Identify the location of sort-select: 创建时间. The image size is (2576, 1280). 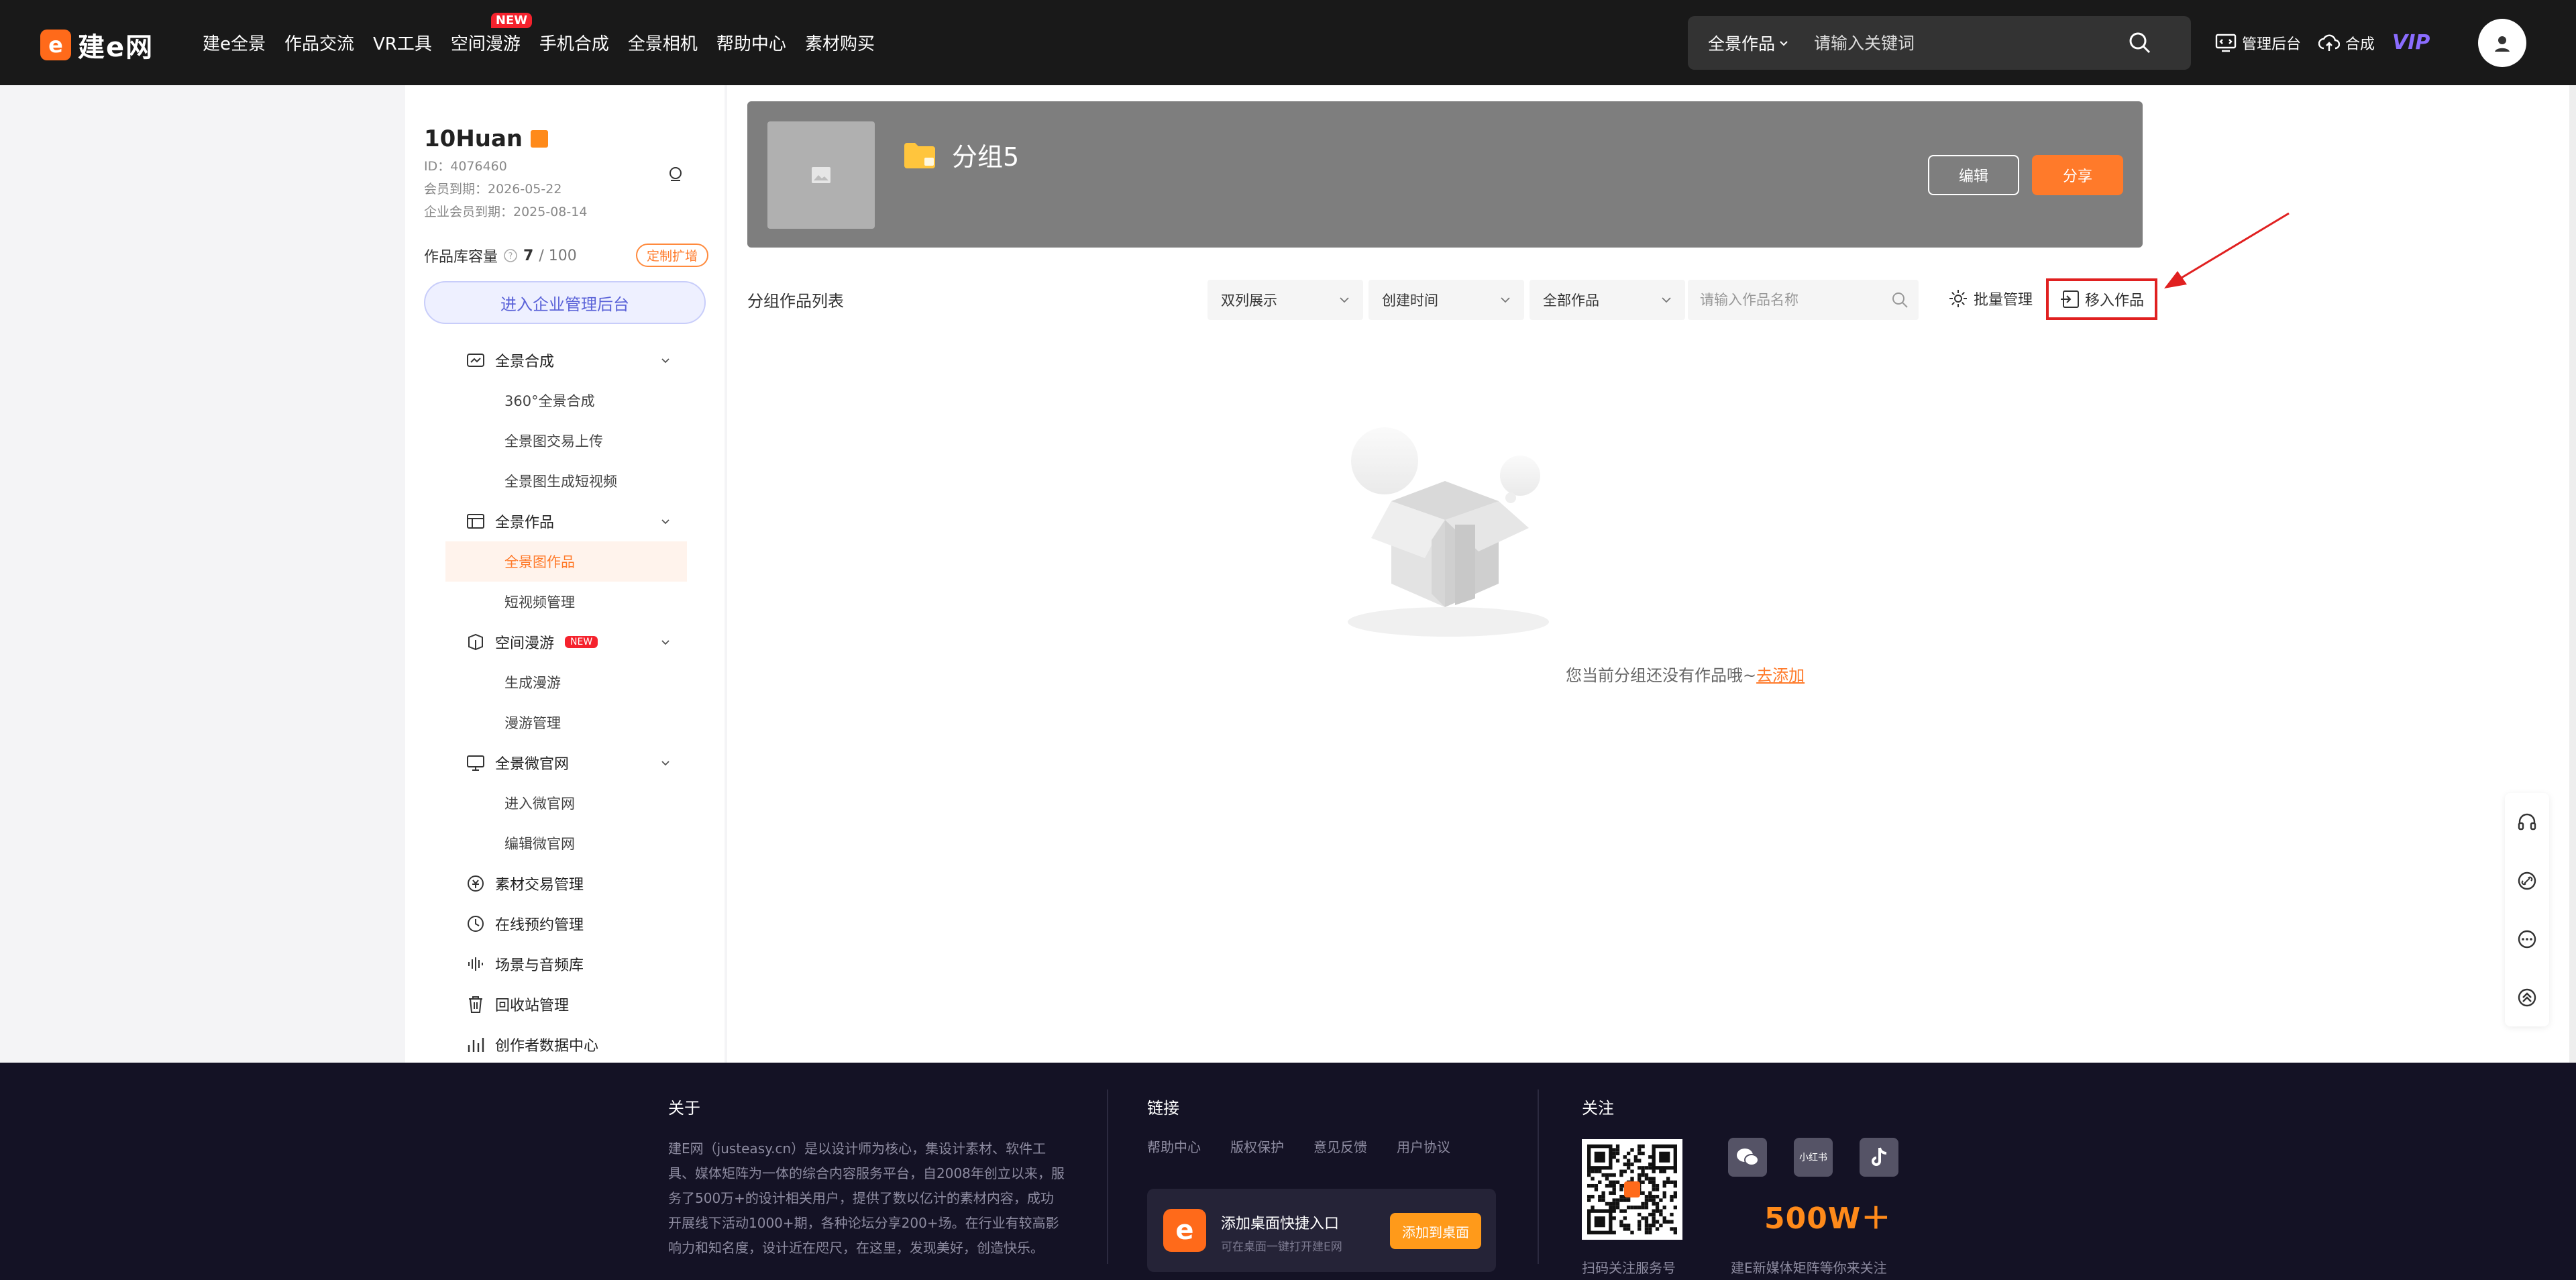
(1446, 300).